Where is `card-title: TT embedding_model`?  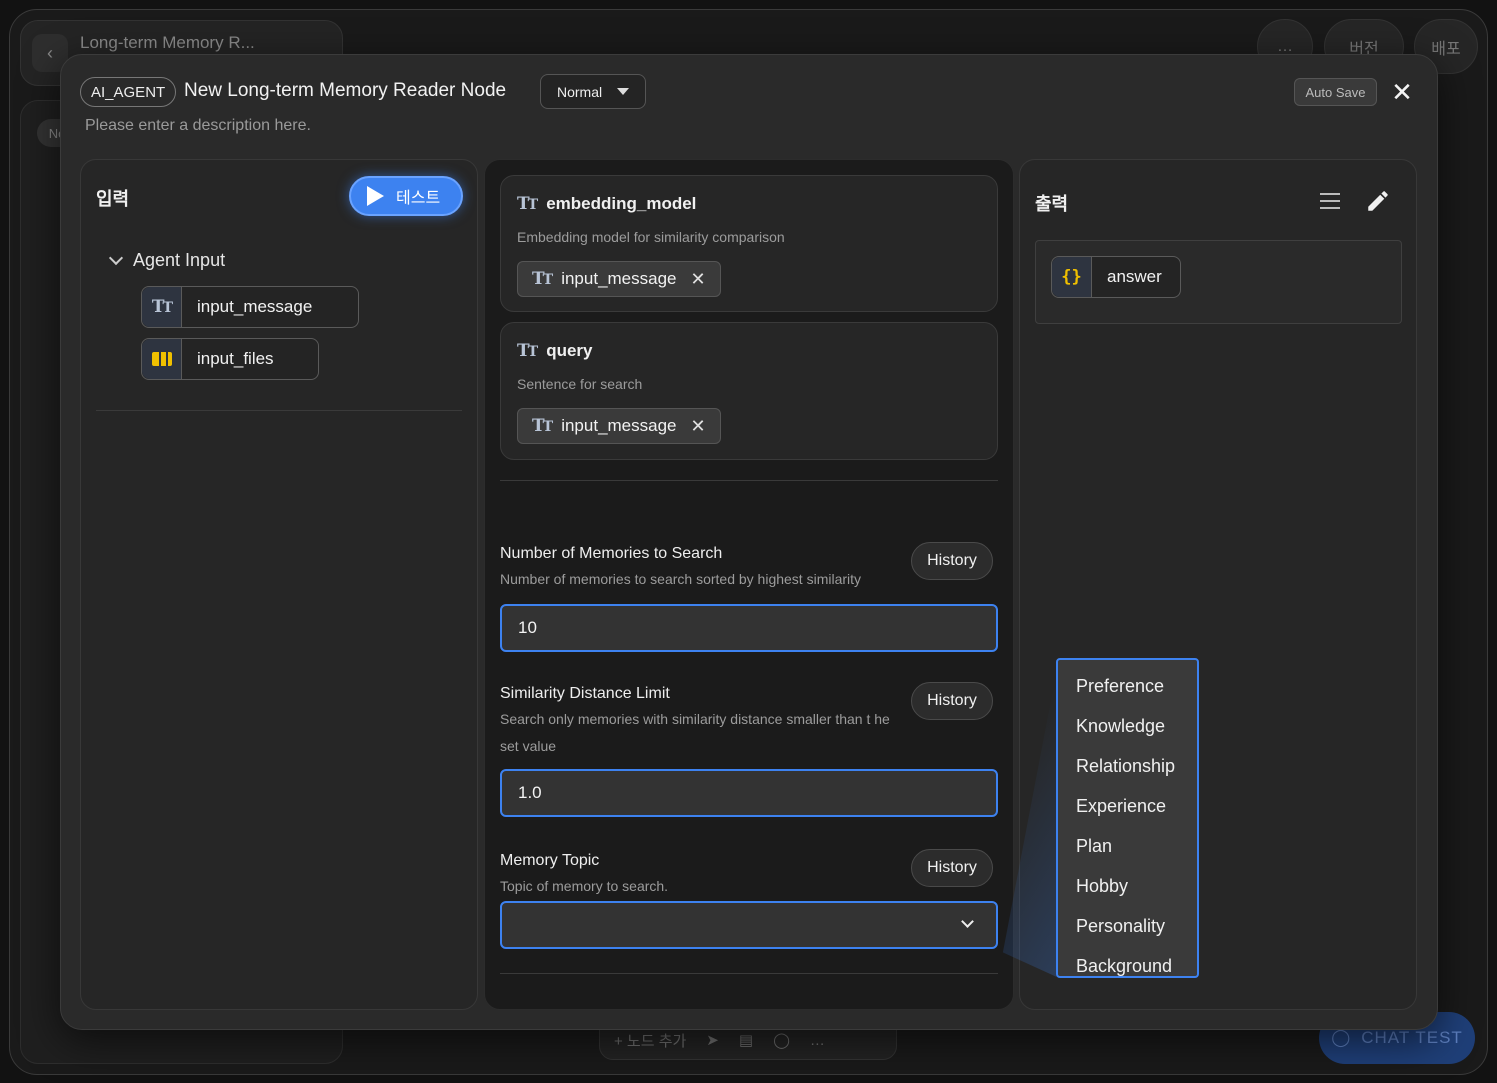
card-title: TT embedding_model is located at coordinates (606, 204).